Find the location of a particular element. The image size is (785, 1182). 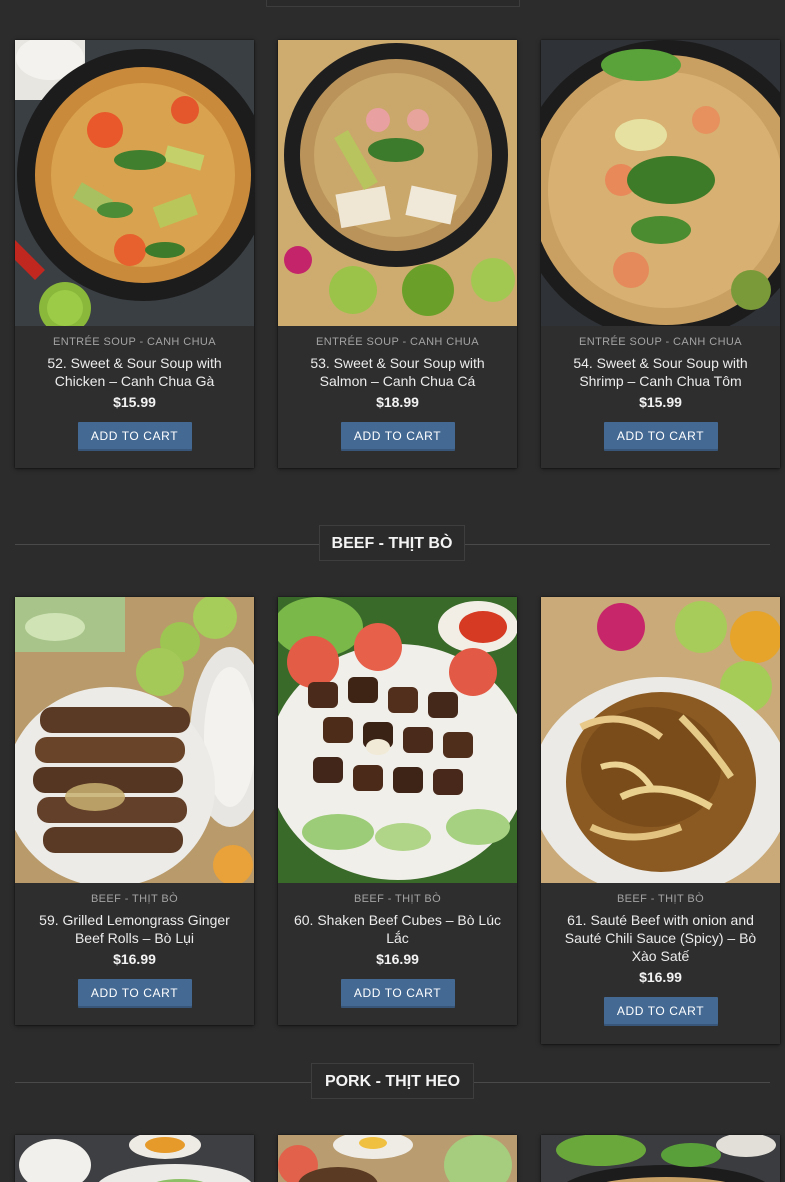

product-image-saute-beef is located at coordinates (660, 740).